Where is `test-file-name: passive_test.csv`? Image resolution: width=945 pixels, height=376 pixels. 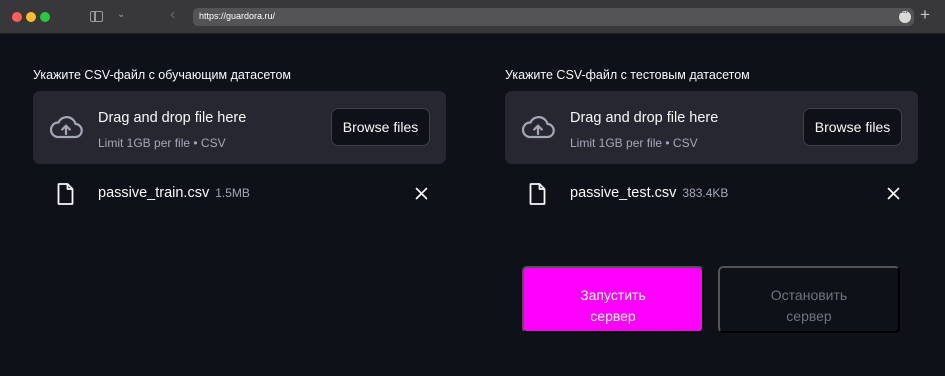 test-file-name: passive_test.csv is located at coordinates (623, 193).